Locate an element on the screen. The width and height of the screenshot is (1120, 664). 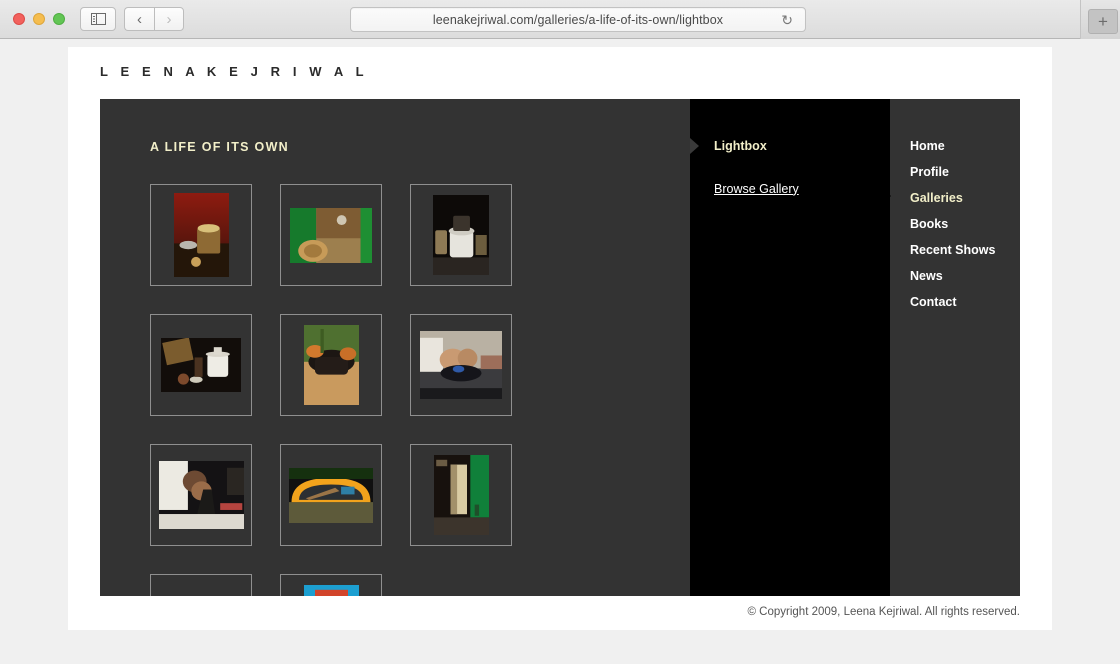
page-title: L E E N A K E J R I W A L is located at coordinates (234, 71).